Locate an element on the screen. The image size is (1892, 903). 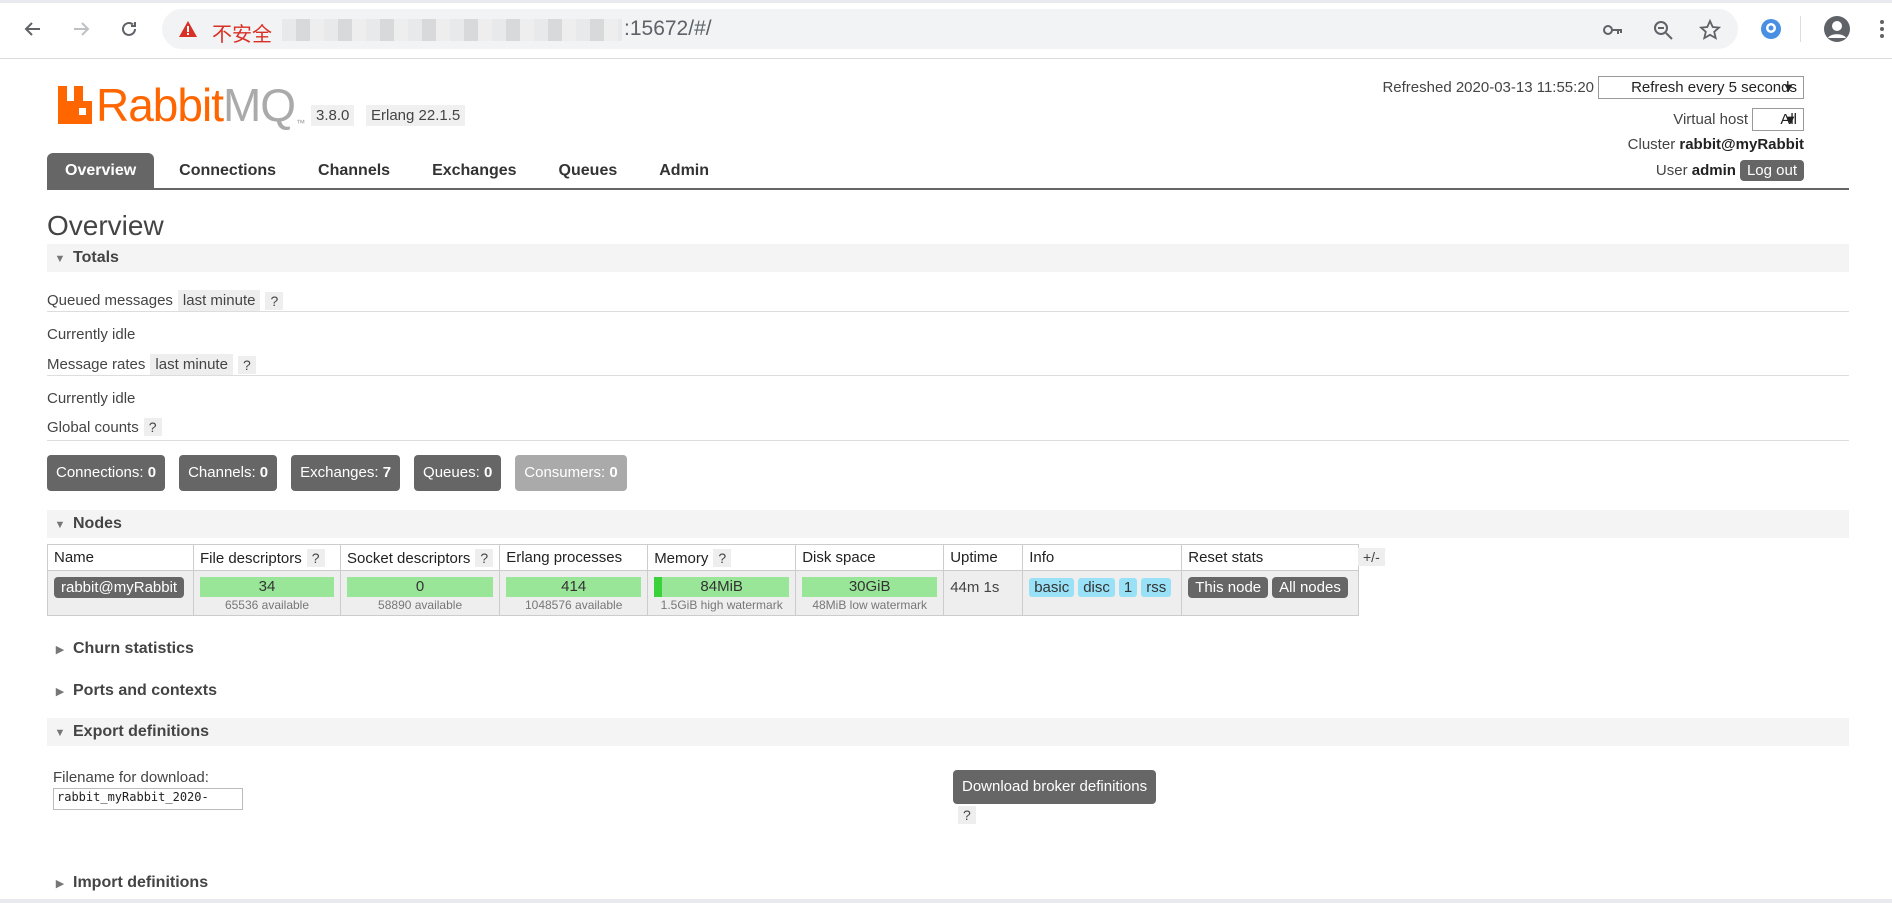
col-info: Info is located at coordinates (1102, 557).